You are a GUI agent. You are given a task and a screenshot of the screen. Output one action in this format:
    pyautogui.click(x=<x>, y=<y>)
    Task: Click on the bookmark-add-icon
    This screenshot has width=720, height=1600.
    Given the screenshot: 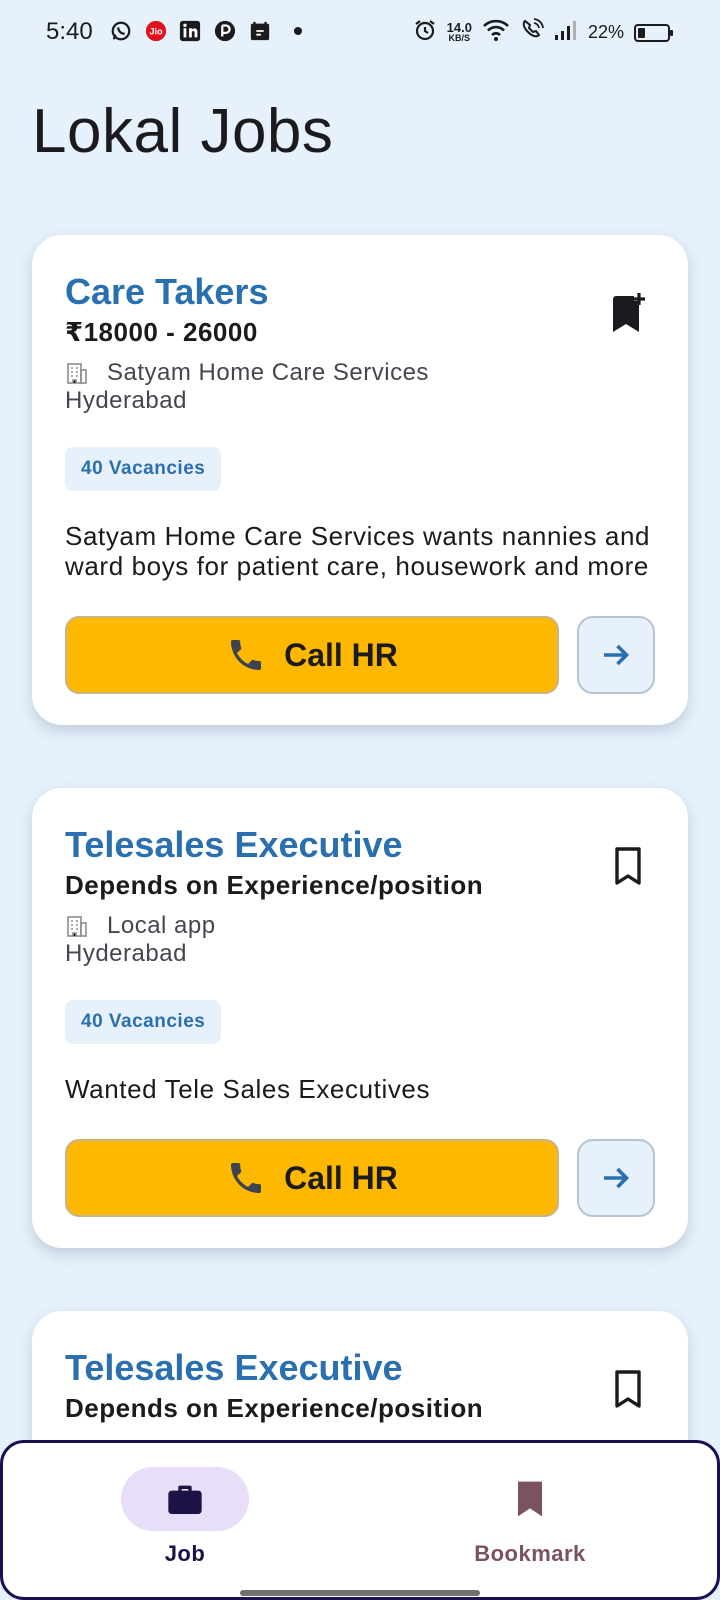 What is the action you would take?
    pyautogui.click(x=628, y=313)
    